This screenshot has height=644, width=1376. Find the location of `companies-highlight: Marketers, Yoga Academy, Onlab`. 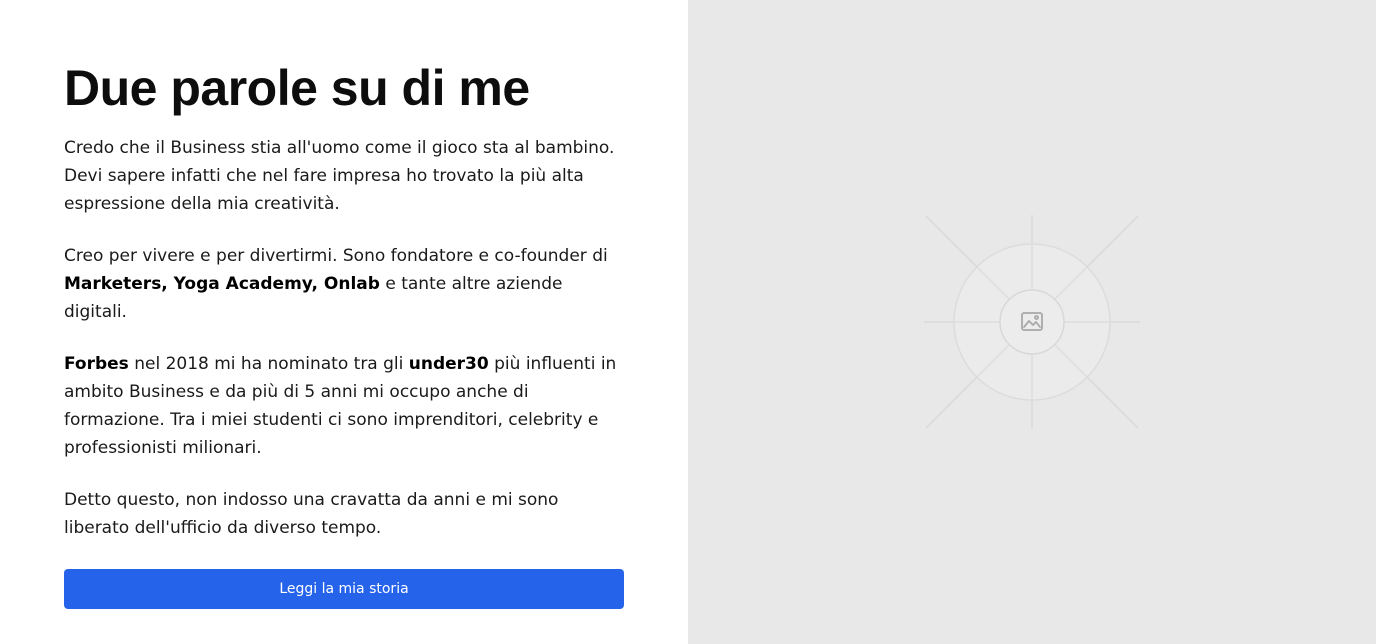

companies-highlight: Marketers, Yoga Academy, Onlab is located at coordinates (222, 284).